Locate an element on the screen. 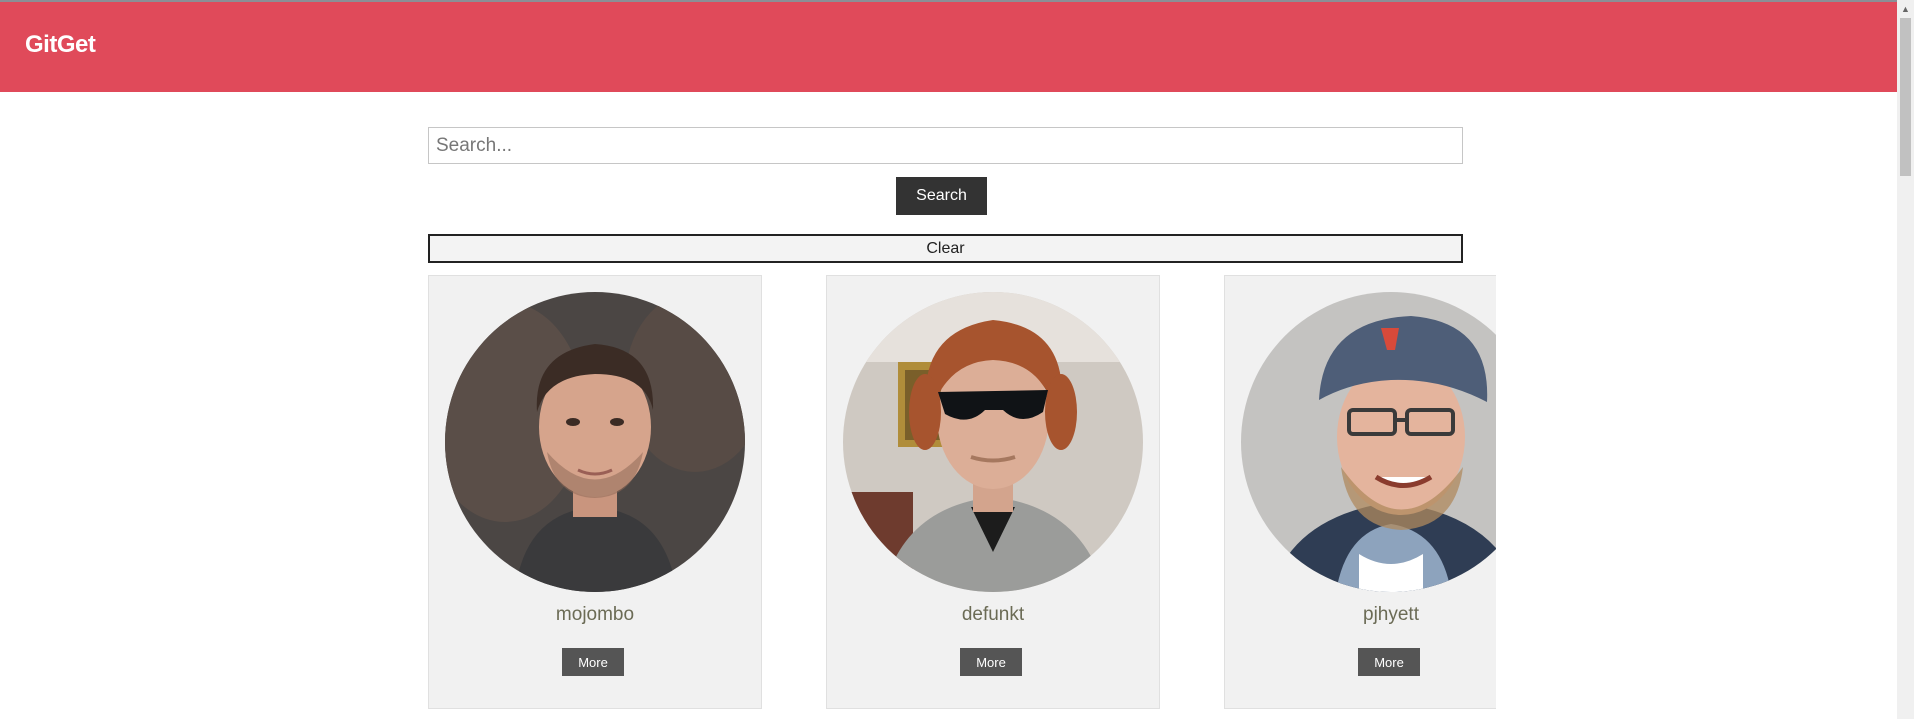 The height and width of the screenshot is (719, 1914). scroll-up-arrow-icon: ▲ is located at coordinates (1905, 8).